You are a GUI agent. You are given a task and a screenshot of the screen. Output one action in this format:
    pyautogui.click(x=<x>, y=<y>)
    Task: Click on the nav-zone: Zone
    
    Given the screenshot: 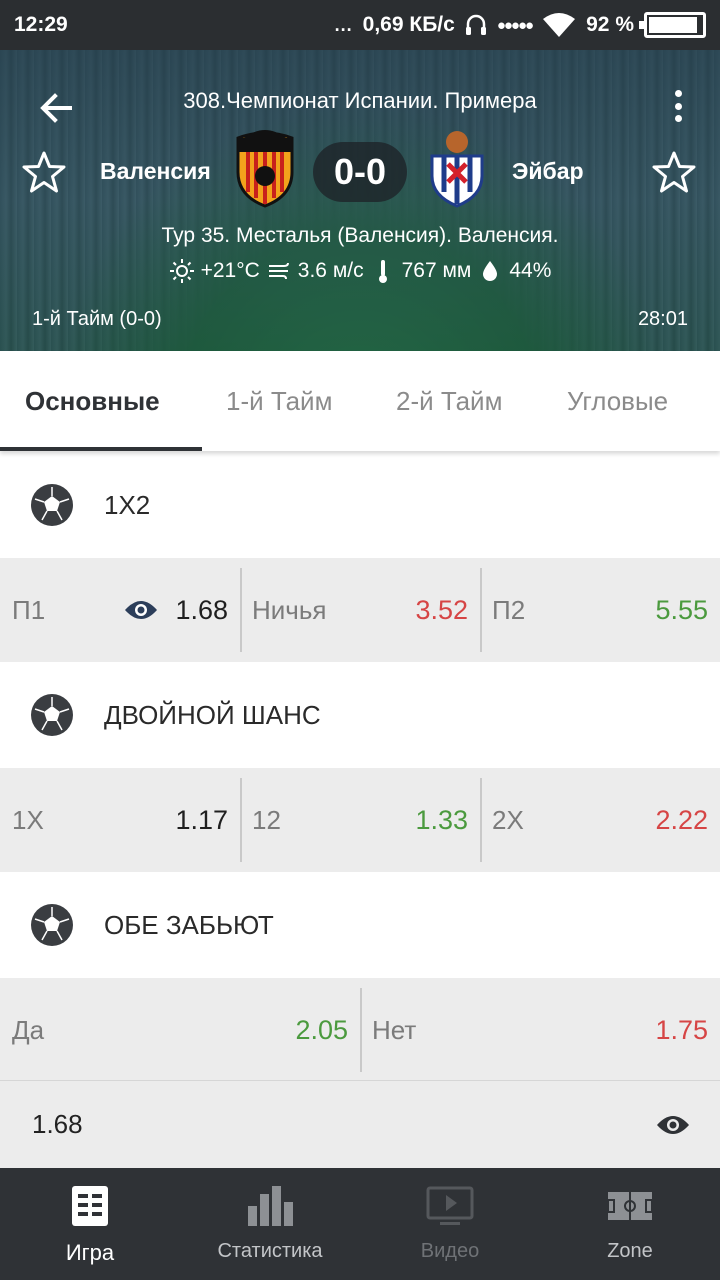 What is the action you would take?
    pyautogui.click(x=630, y=1224)
    